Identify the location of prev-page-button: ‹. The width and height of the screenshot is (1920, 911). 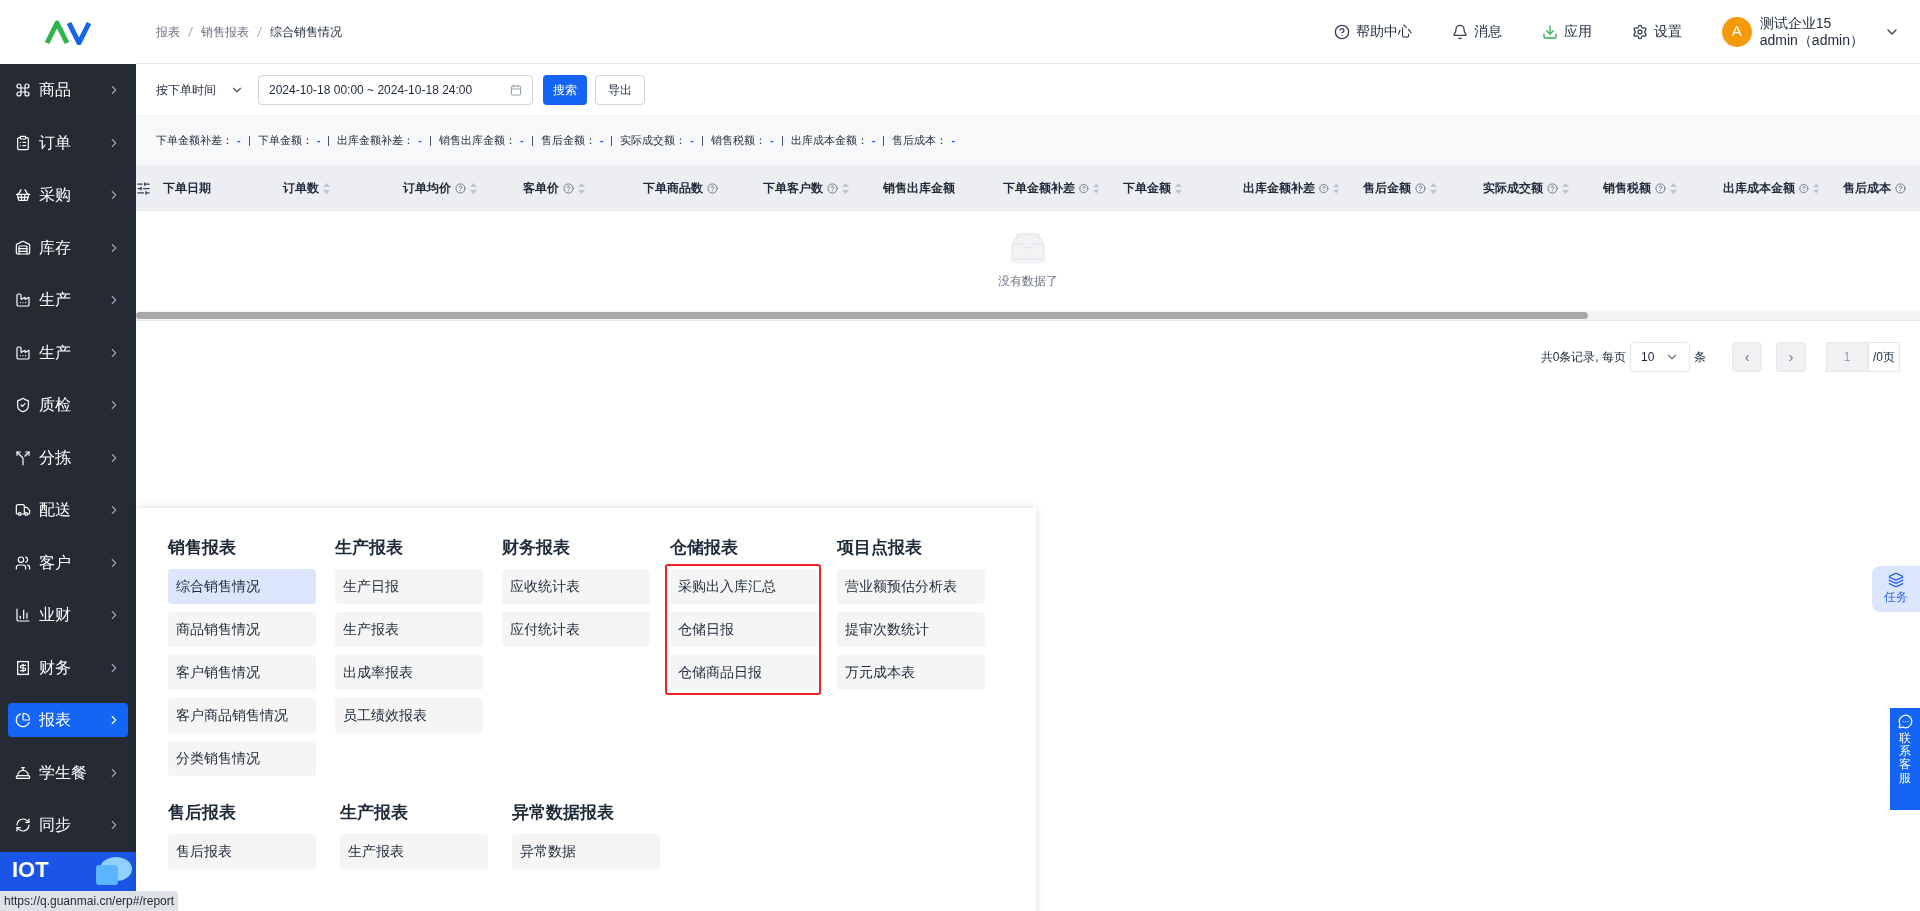
(1747, 357).